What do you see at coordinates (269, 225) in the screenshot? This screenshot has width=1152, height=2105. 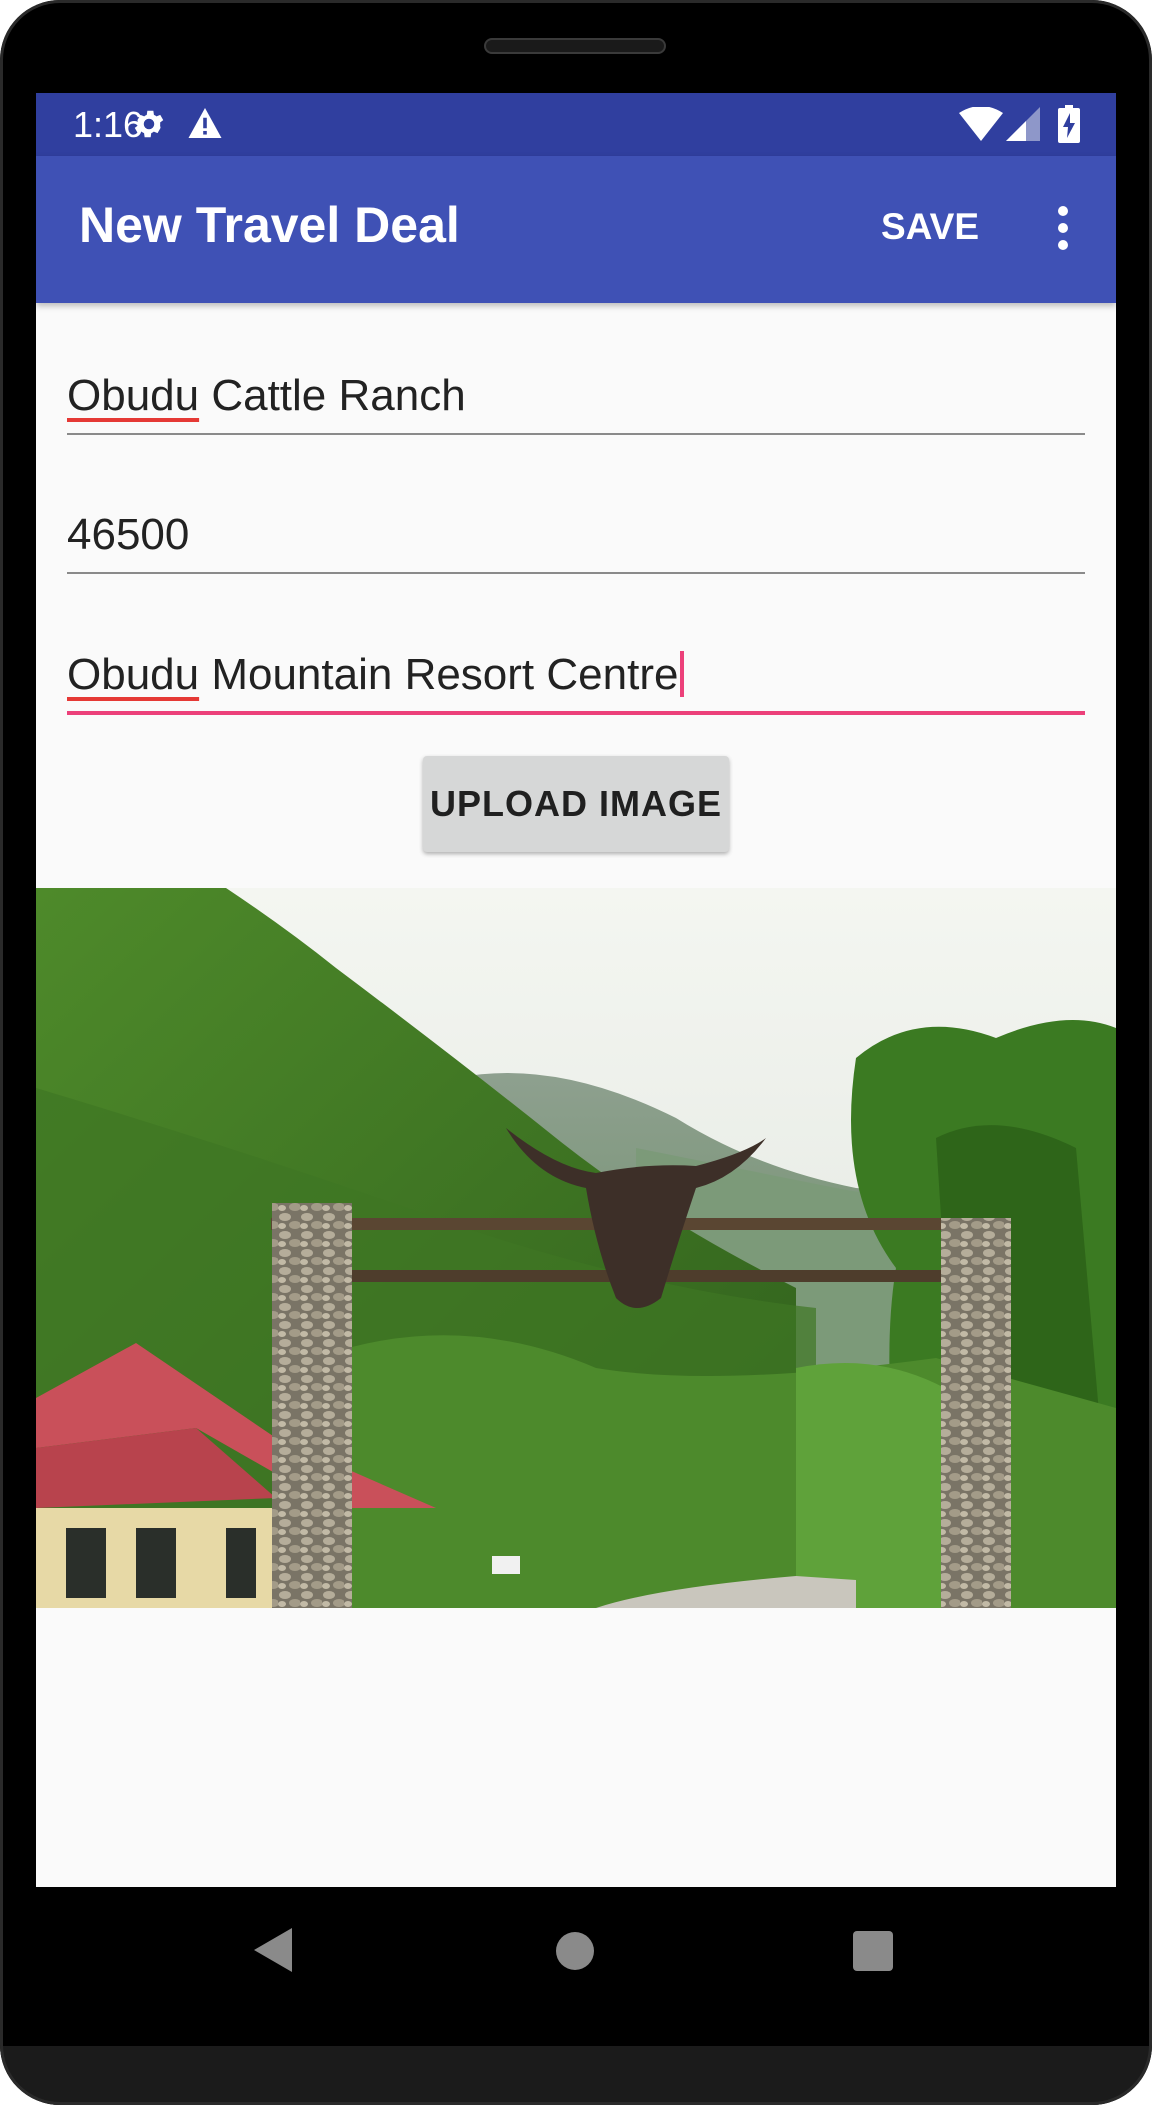 I see `page-title: New Travel Deal` at bounding box center [269, 225].